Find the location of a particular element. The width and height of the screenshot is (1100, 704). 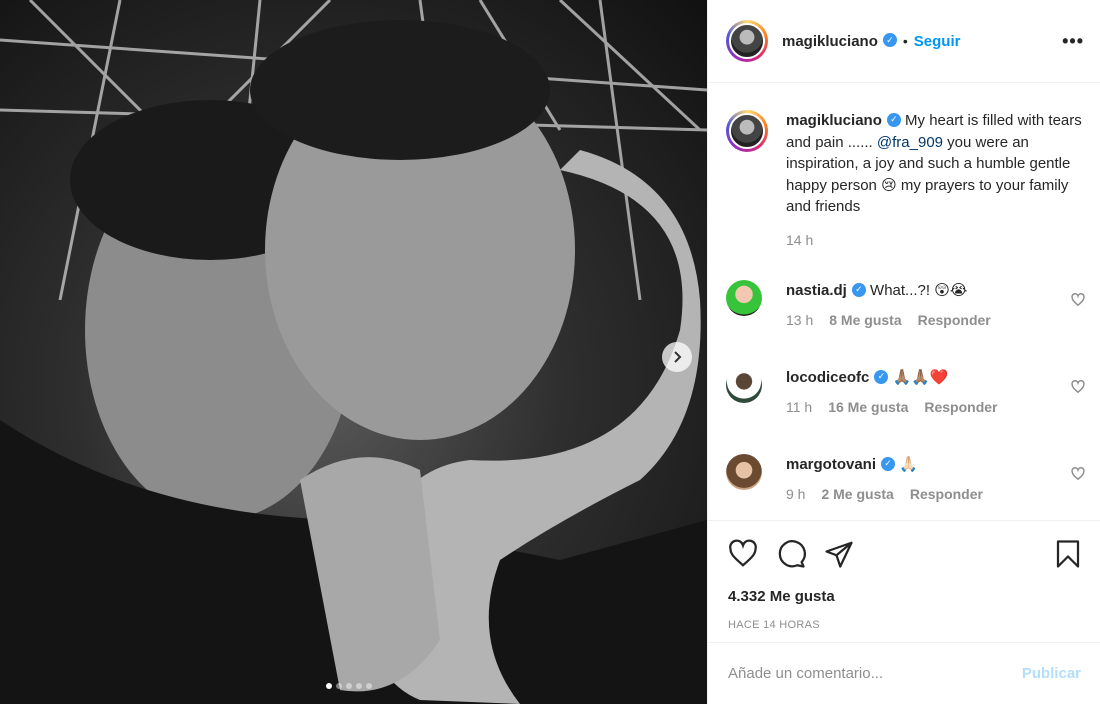

next-image-button is located at coordinates (677, 357).